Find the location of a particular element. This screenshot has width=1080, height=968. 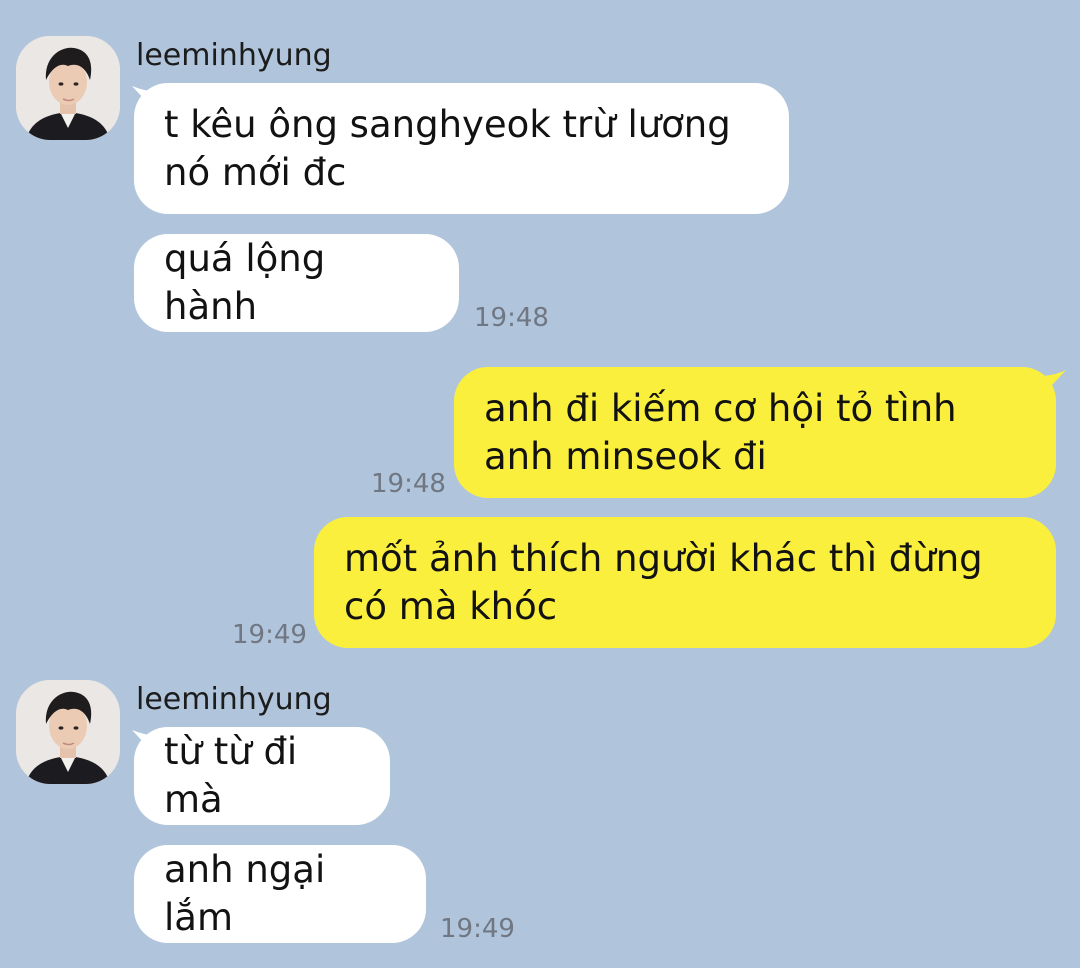

message-bubble-incoming: anh ngại lắm is located at coordinates (280, 894).